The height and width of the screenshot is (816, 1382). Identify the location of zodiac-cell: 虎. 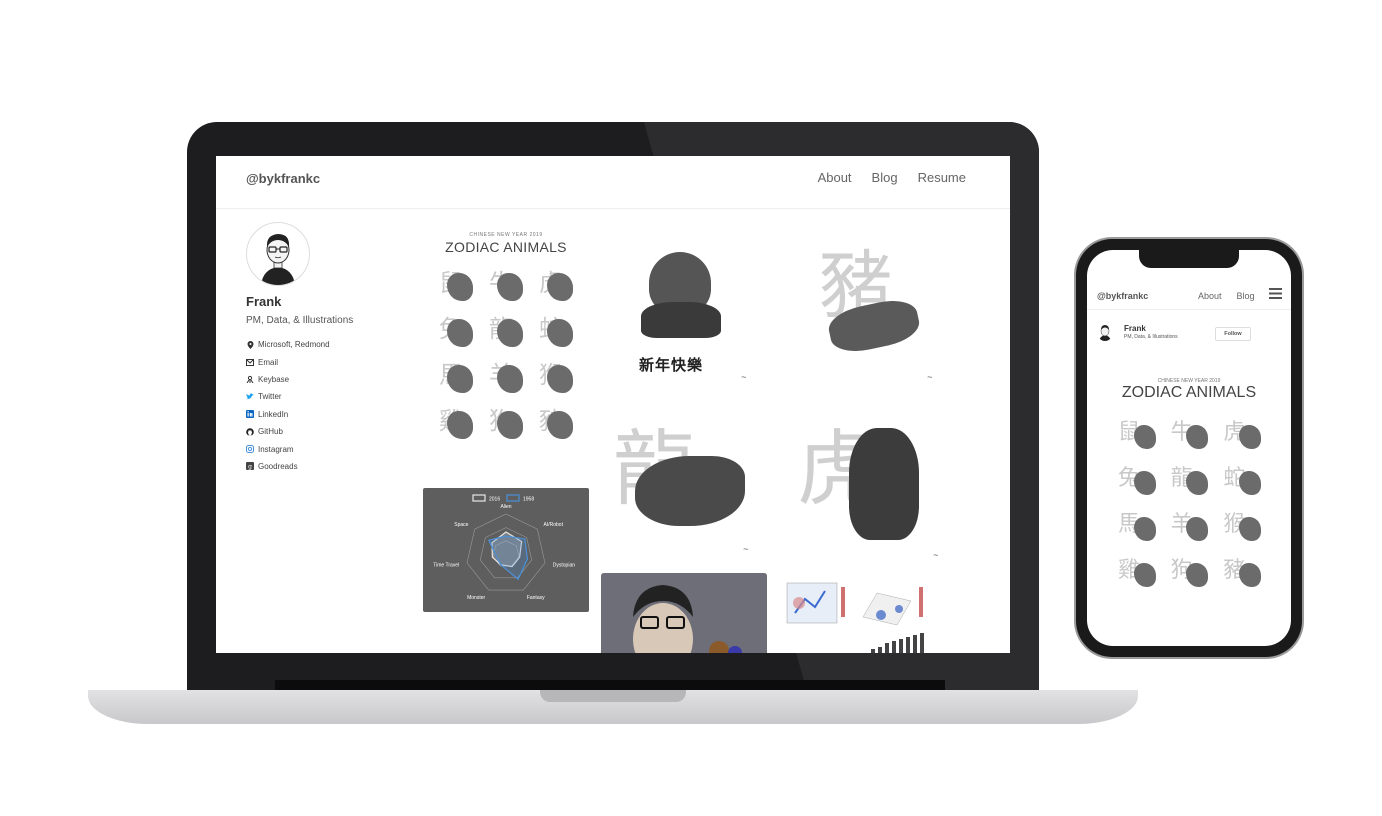
(1243, 432).